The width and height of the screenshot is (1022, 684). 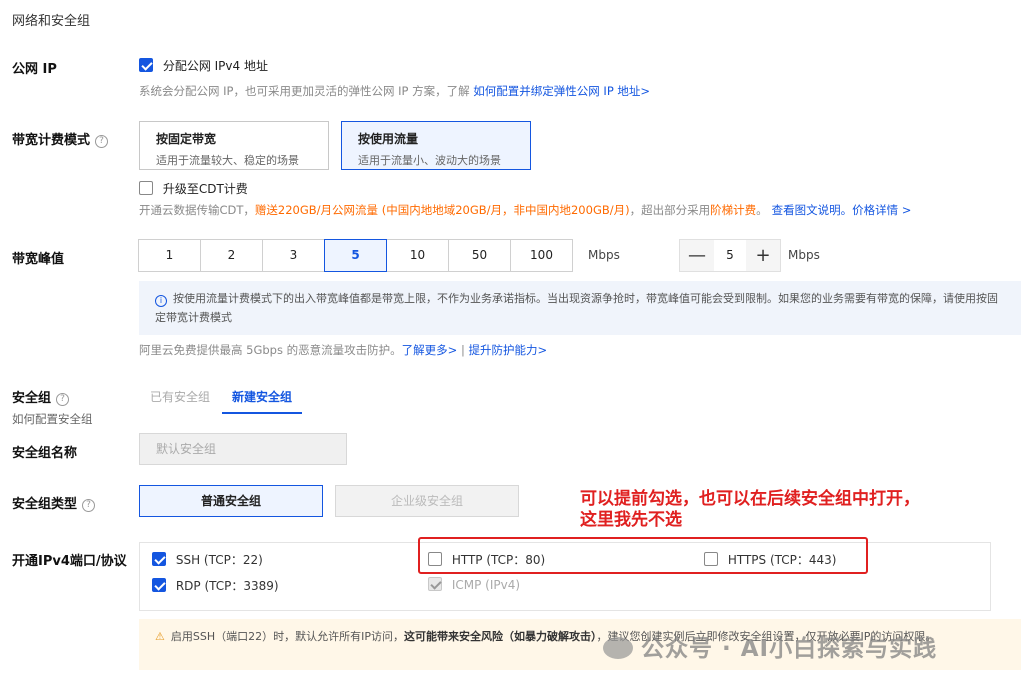 What do you see at coordinates (231, 501) in the screenshot?
I see `sg-type-normal-button: 普通安全组` at bounding box center [231, 501].